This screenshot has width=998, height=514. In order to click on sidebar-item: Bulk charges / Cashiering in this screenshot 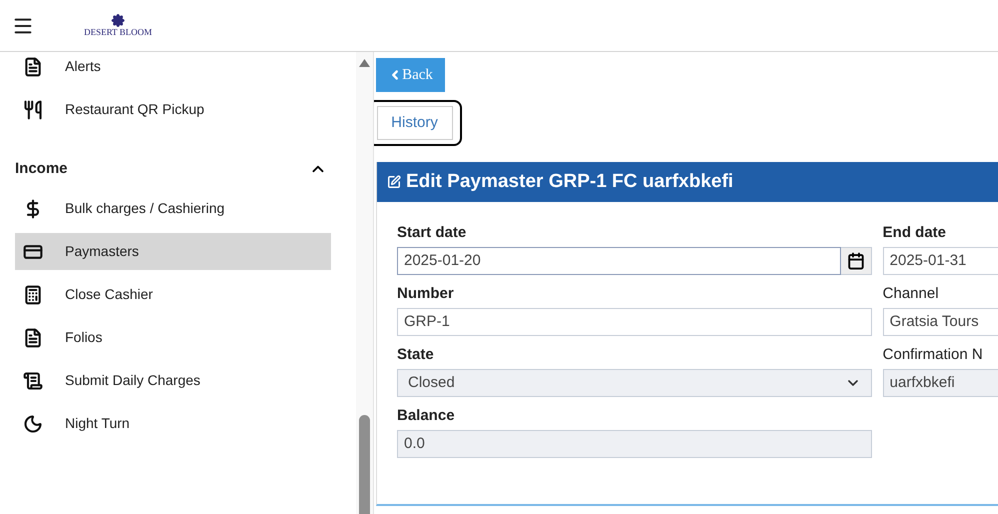, I will do `click(173, 208)`.